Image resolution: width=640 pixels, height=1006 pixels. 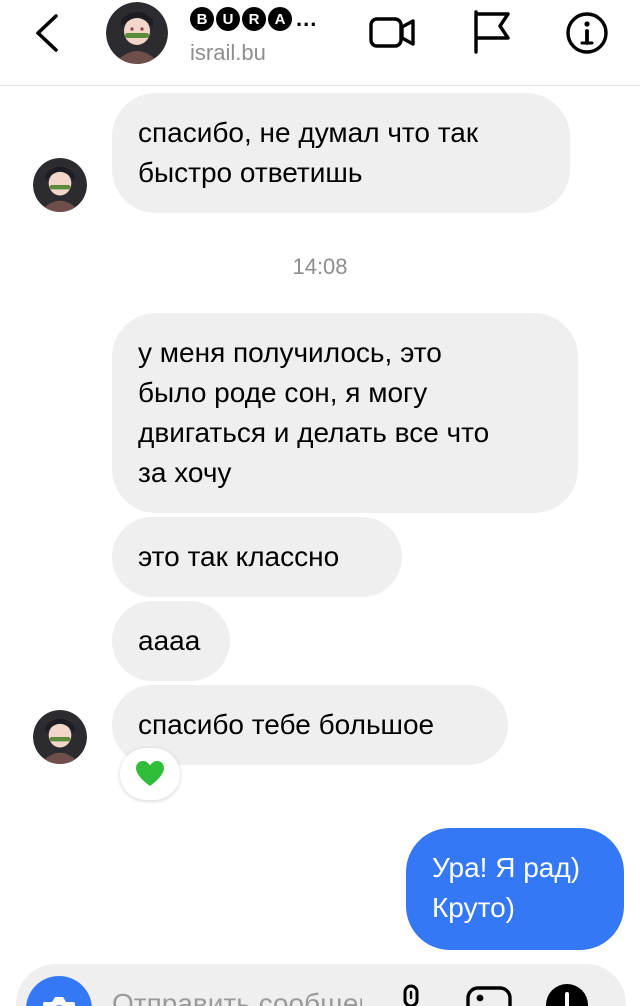 I want to click on message-reaction, so click(x=150, y=774).